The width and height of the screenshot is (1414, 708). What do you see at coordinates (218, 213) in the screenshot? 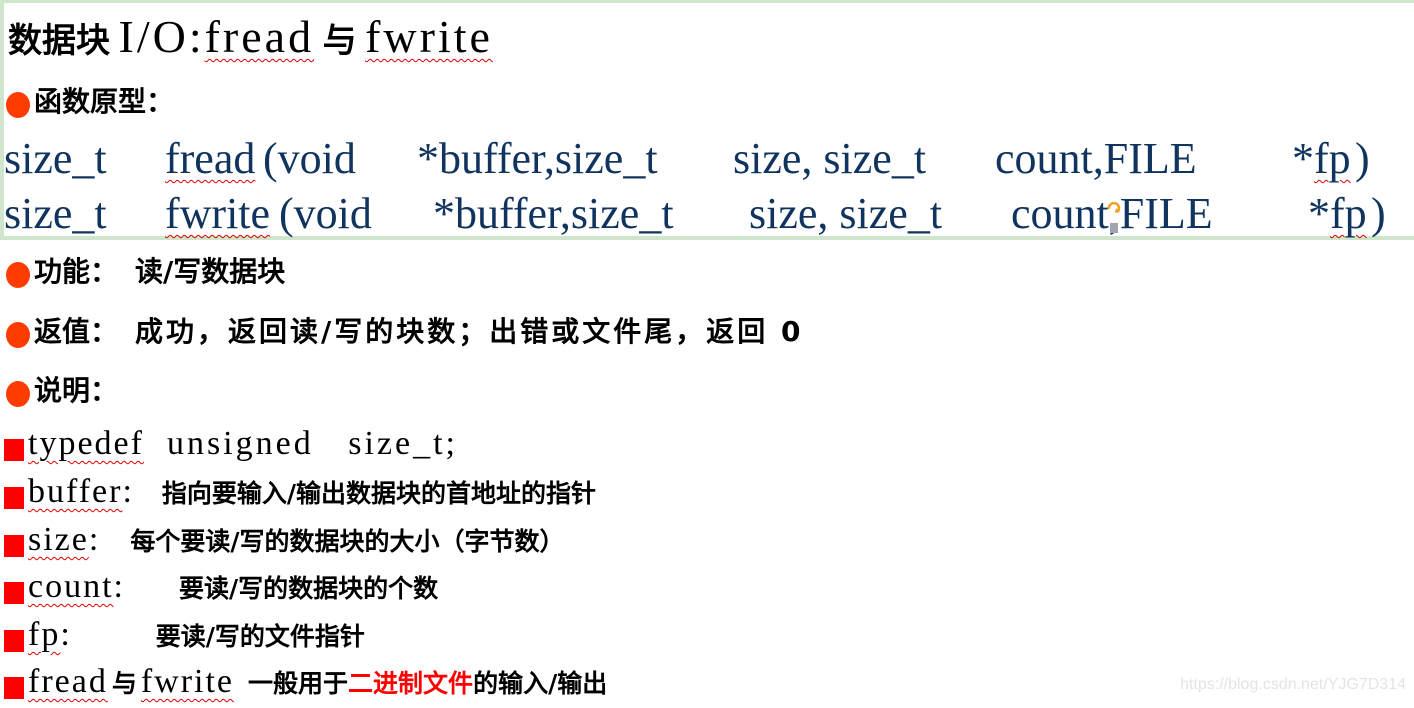
I see `function-name: fwrite` at bounding box center [218, 213].